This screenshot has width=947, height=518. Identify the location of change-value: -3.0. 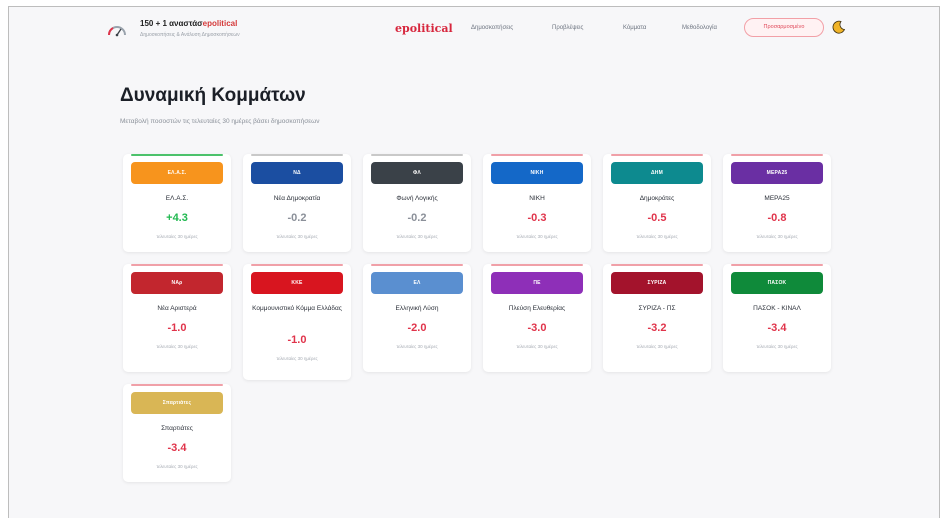
(537, 328).